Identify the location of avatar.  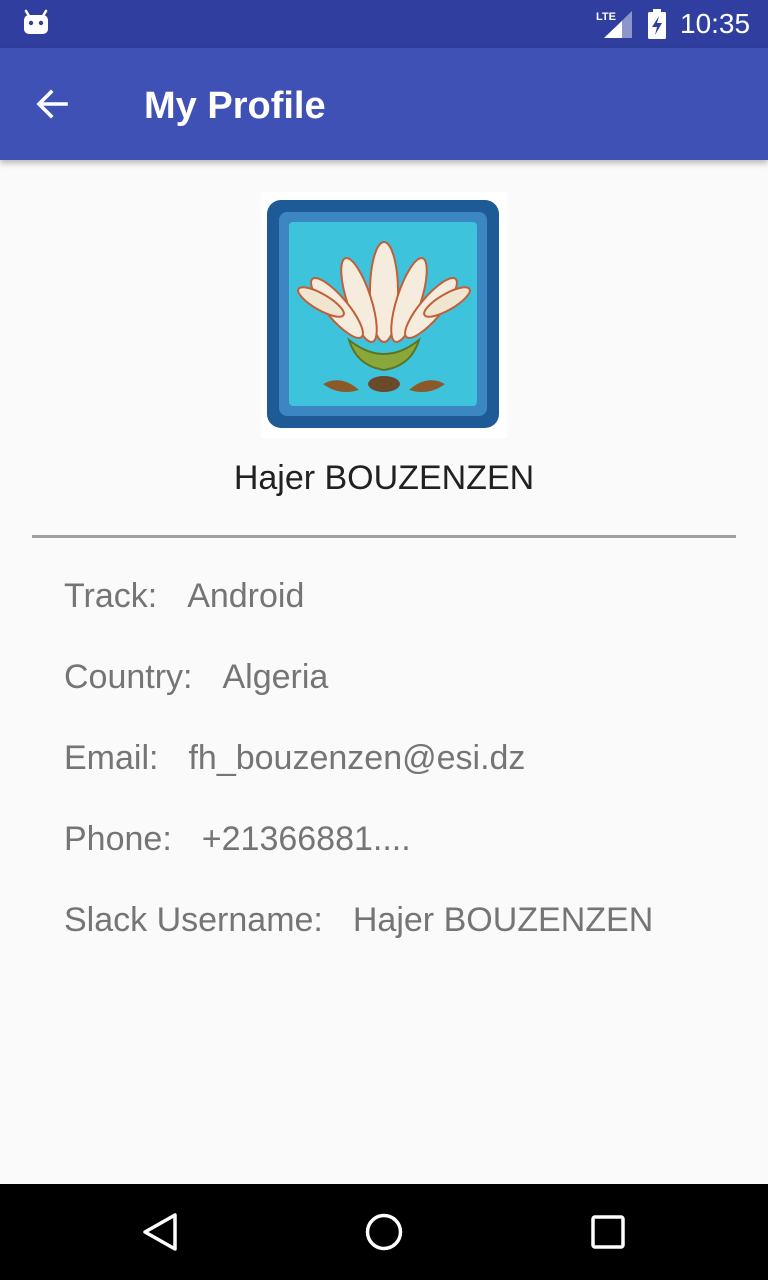
(384, 315).